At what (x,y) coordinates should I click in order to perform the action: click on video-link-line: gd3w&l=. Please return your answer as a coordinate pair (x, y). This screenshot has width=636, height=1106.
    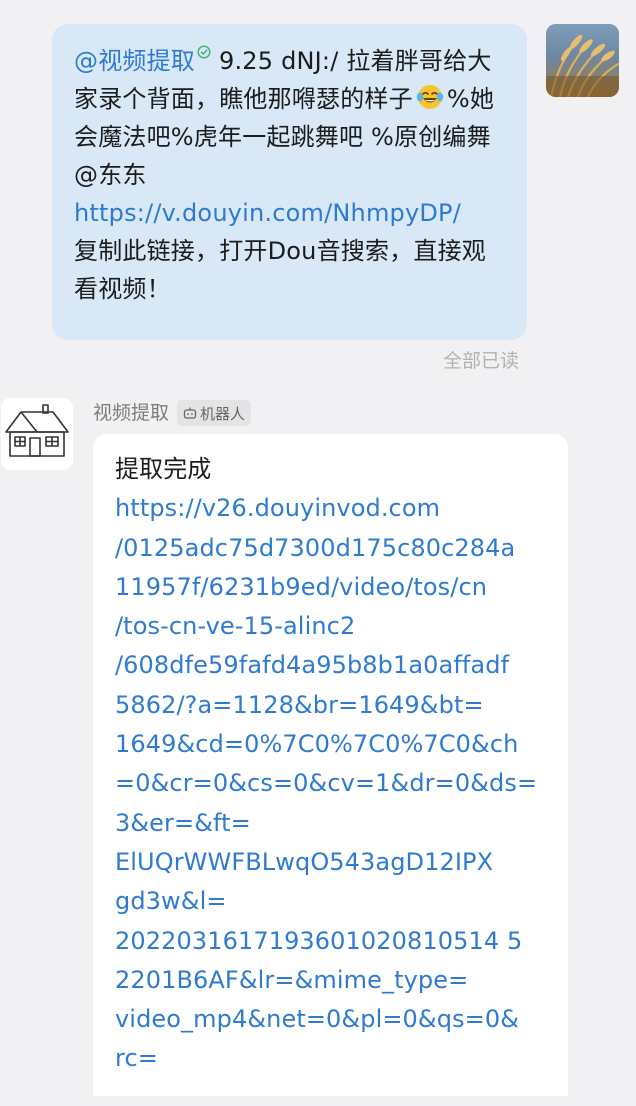
    Looking at the image, I should click on (331, 901).